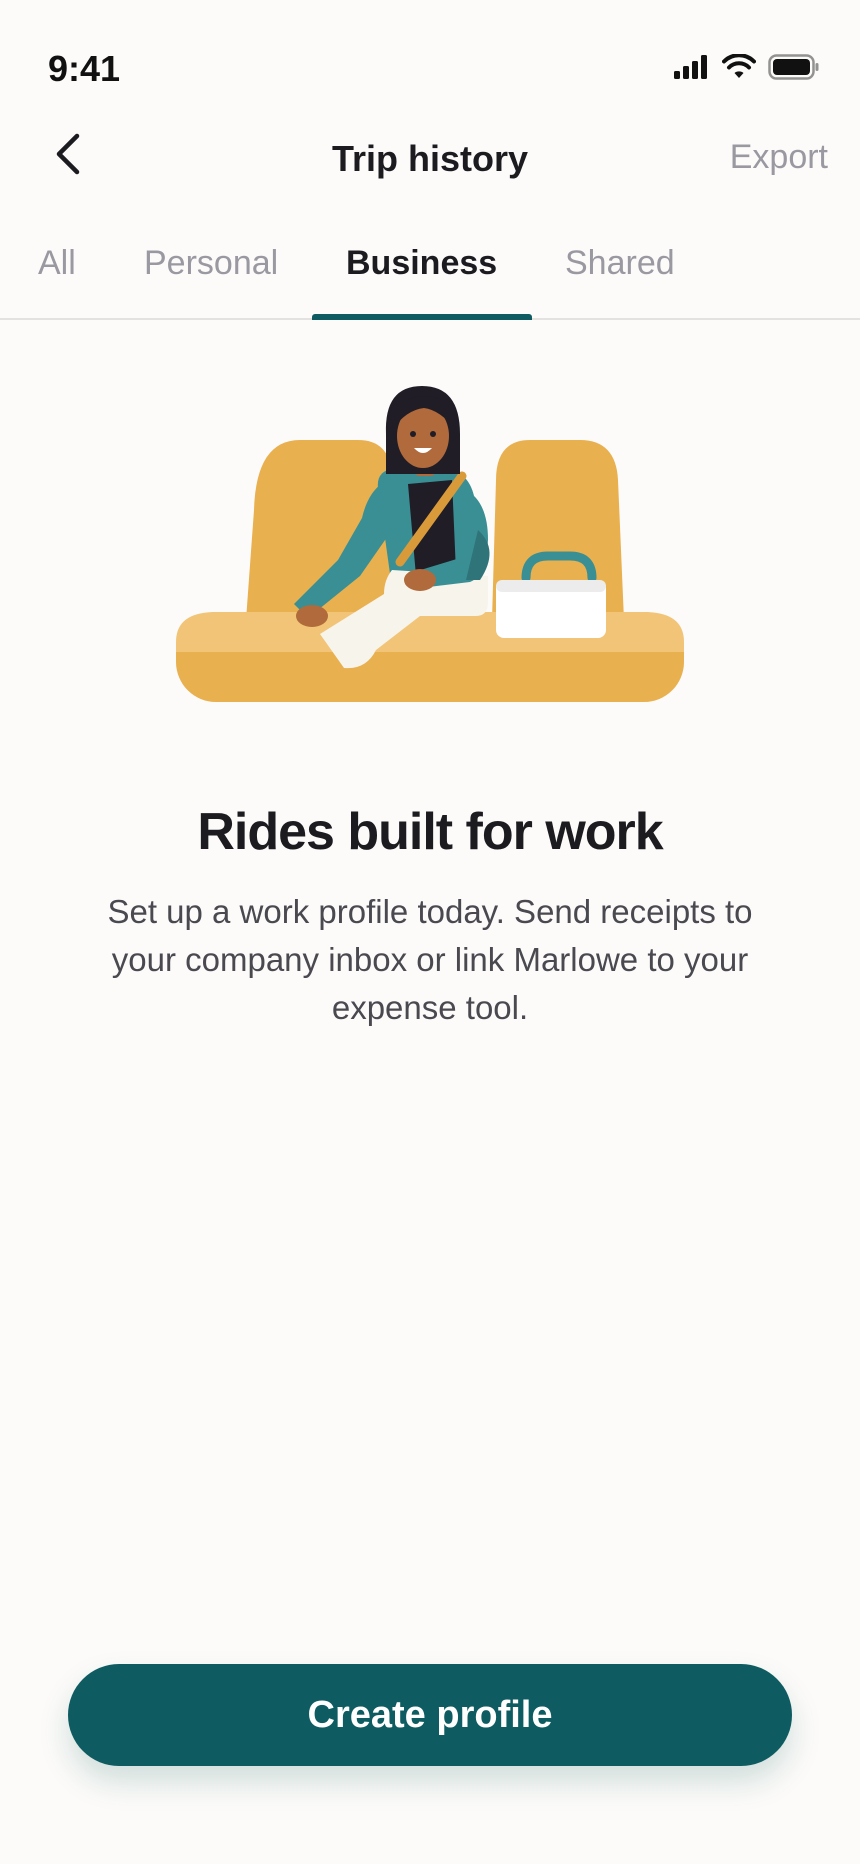 This screenshot has height=1864, width=860. I want to click on tab-personal: Personal, so click(211, 263).